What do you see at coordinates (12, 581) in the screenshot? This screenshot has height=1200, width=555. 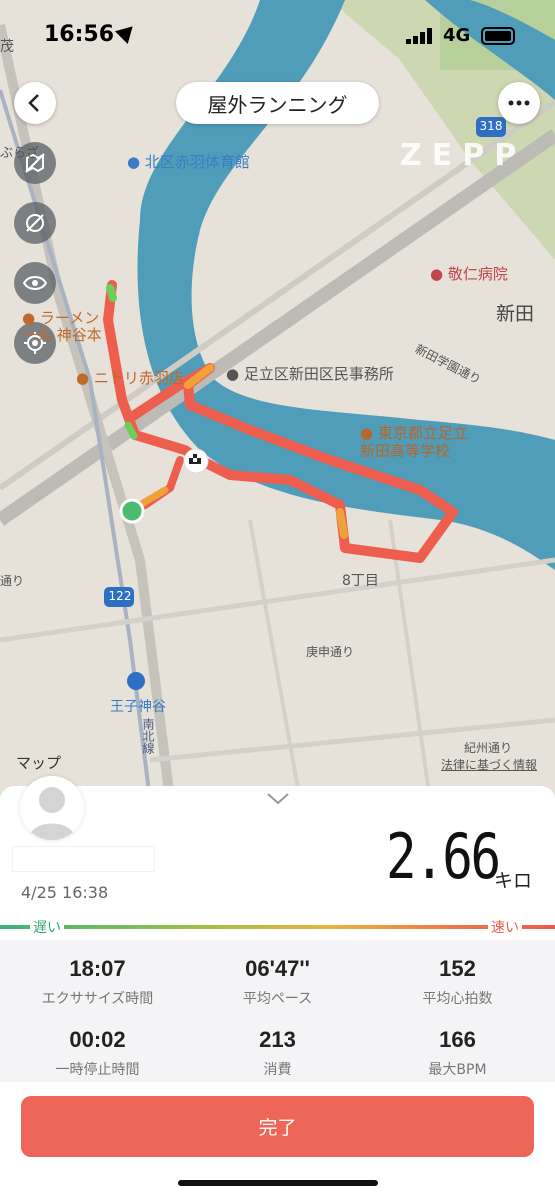 I see `map-label-street: 通り` at bounding box center [12, 581].